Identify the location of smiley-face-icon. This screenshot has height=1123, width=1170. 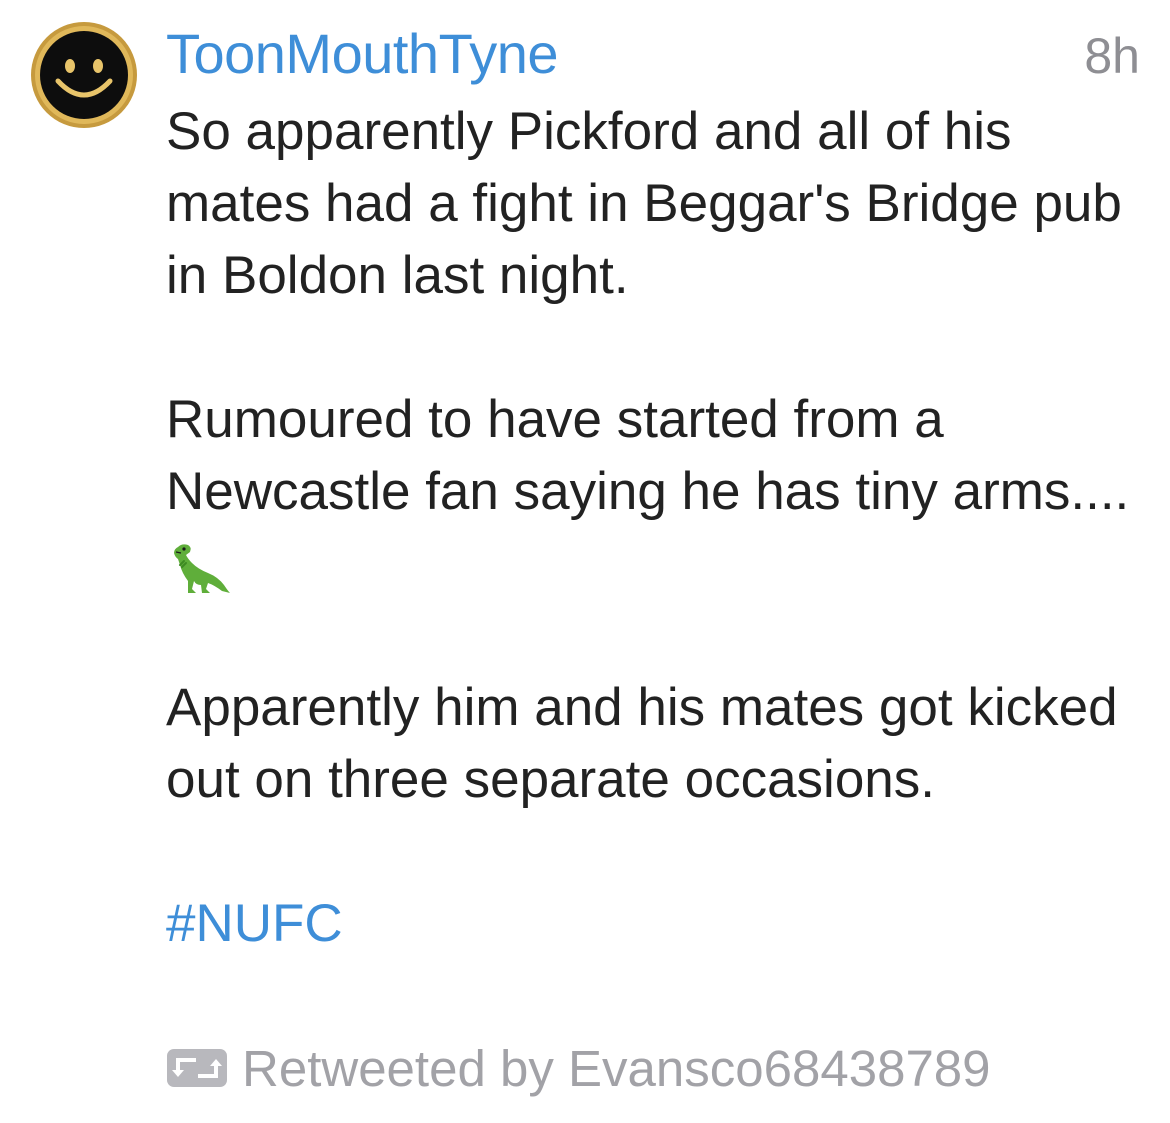
(84, 75).